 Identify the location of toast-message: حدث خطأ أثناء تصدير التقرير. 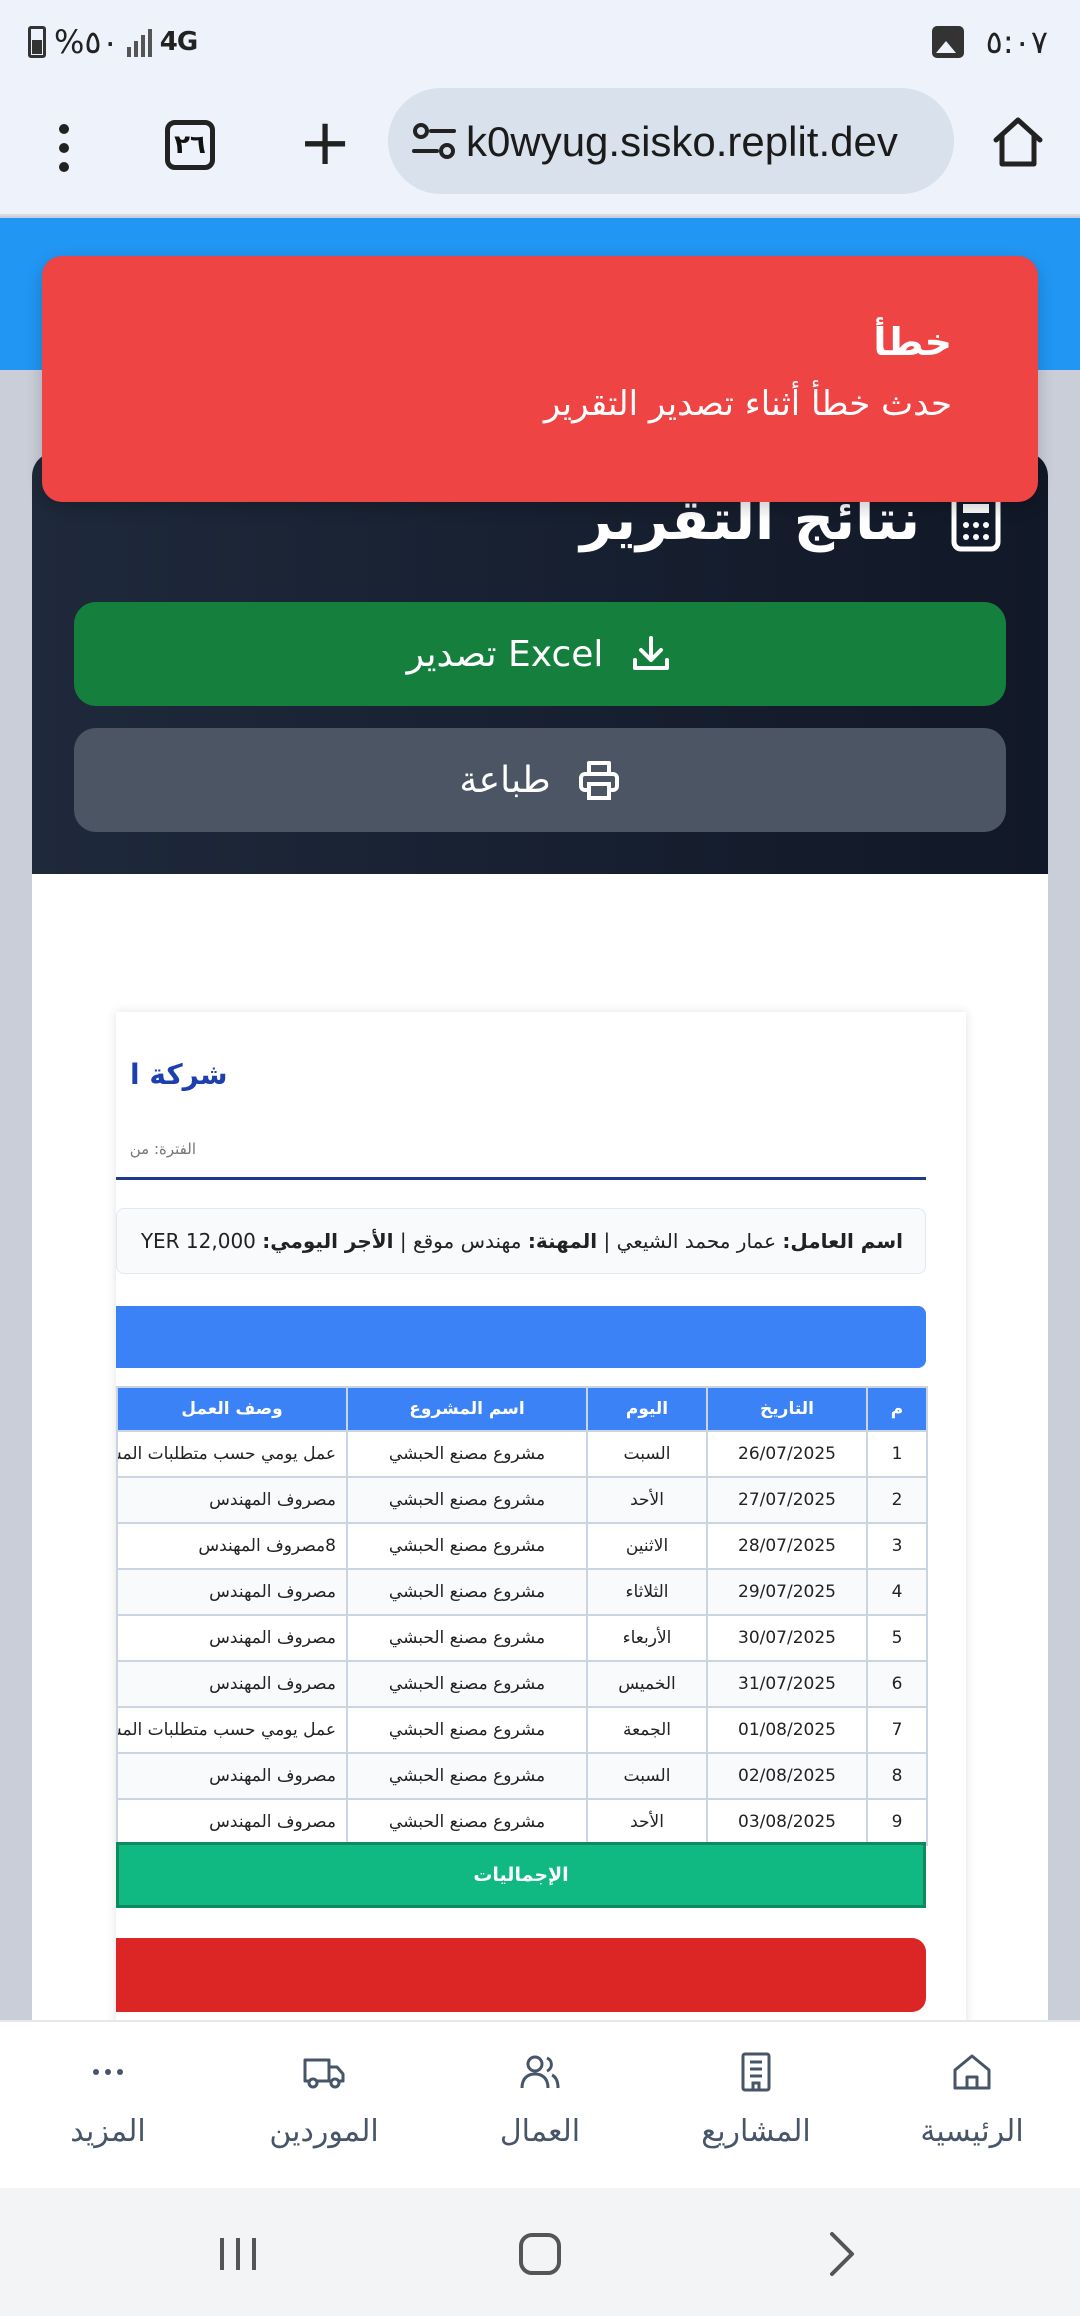
(747, 404).